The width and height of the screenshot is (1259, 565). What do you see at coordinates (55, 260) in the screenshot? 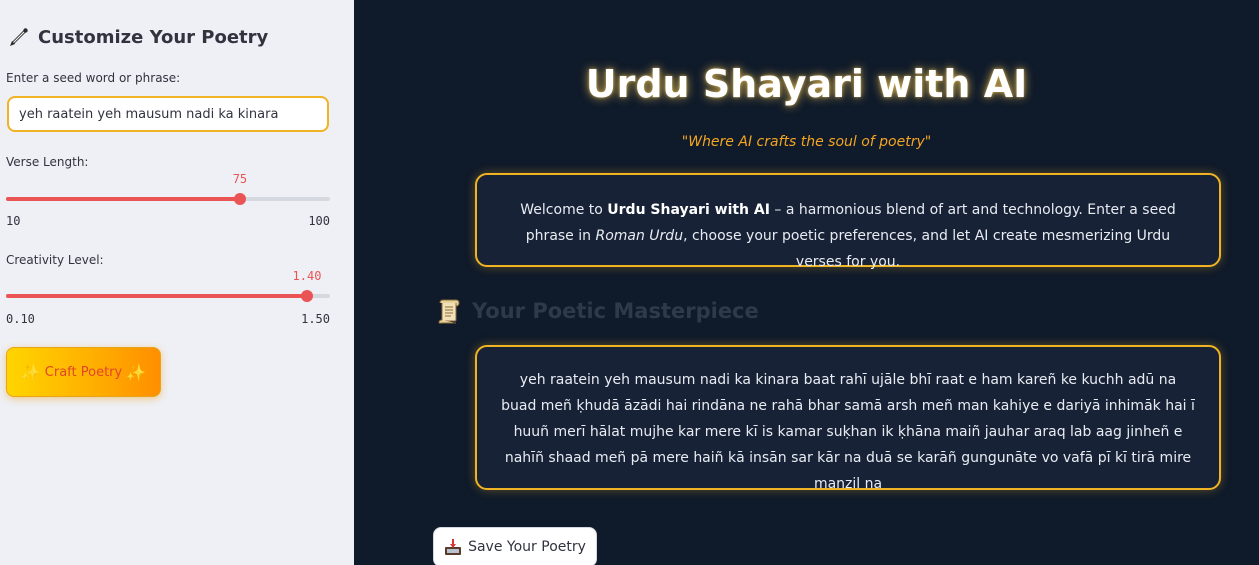
I see `creativity-label: Creativity Level:` at bounding box center [55, 260].